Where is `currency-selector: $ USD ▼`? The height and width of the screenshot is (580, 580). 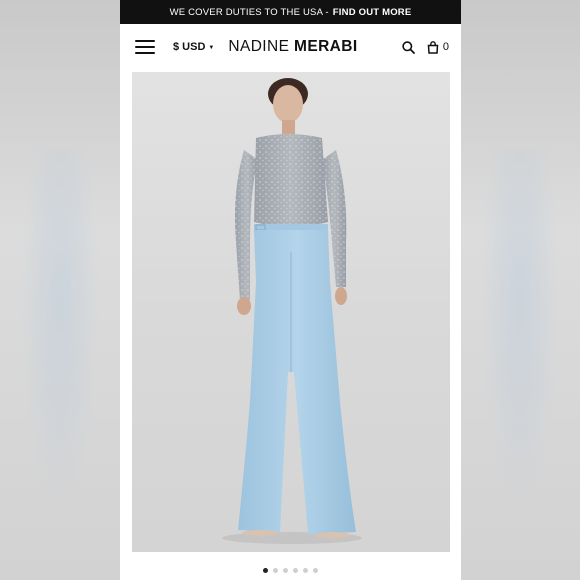
currency-selector: $ USD ▼ is located at coordinates (193, 47).